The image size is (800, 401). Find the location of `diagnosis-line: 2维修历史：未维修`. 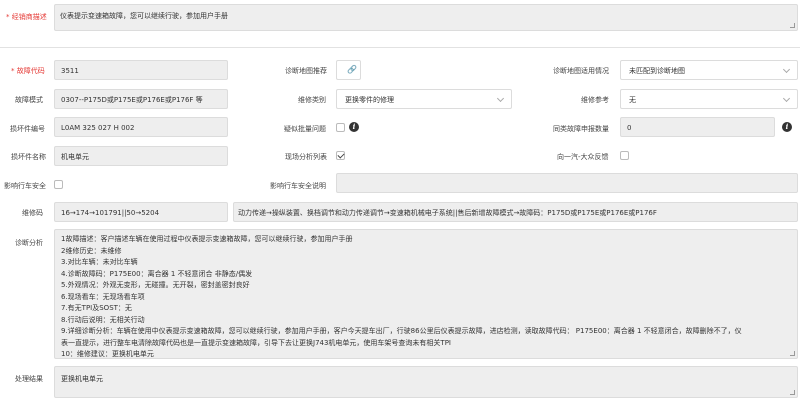

diagnosis-line: 2维修历史：未维修 is located at coordinates (91, 250).